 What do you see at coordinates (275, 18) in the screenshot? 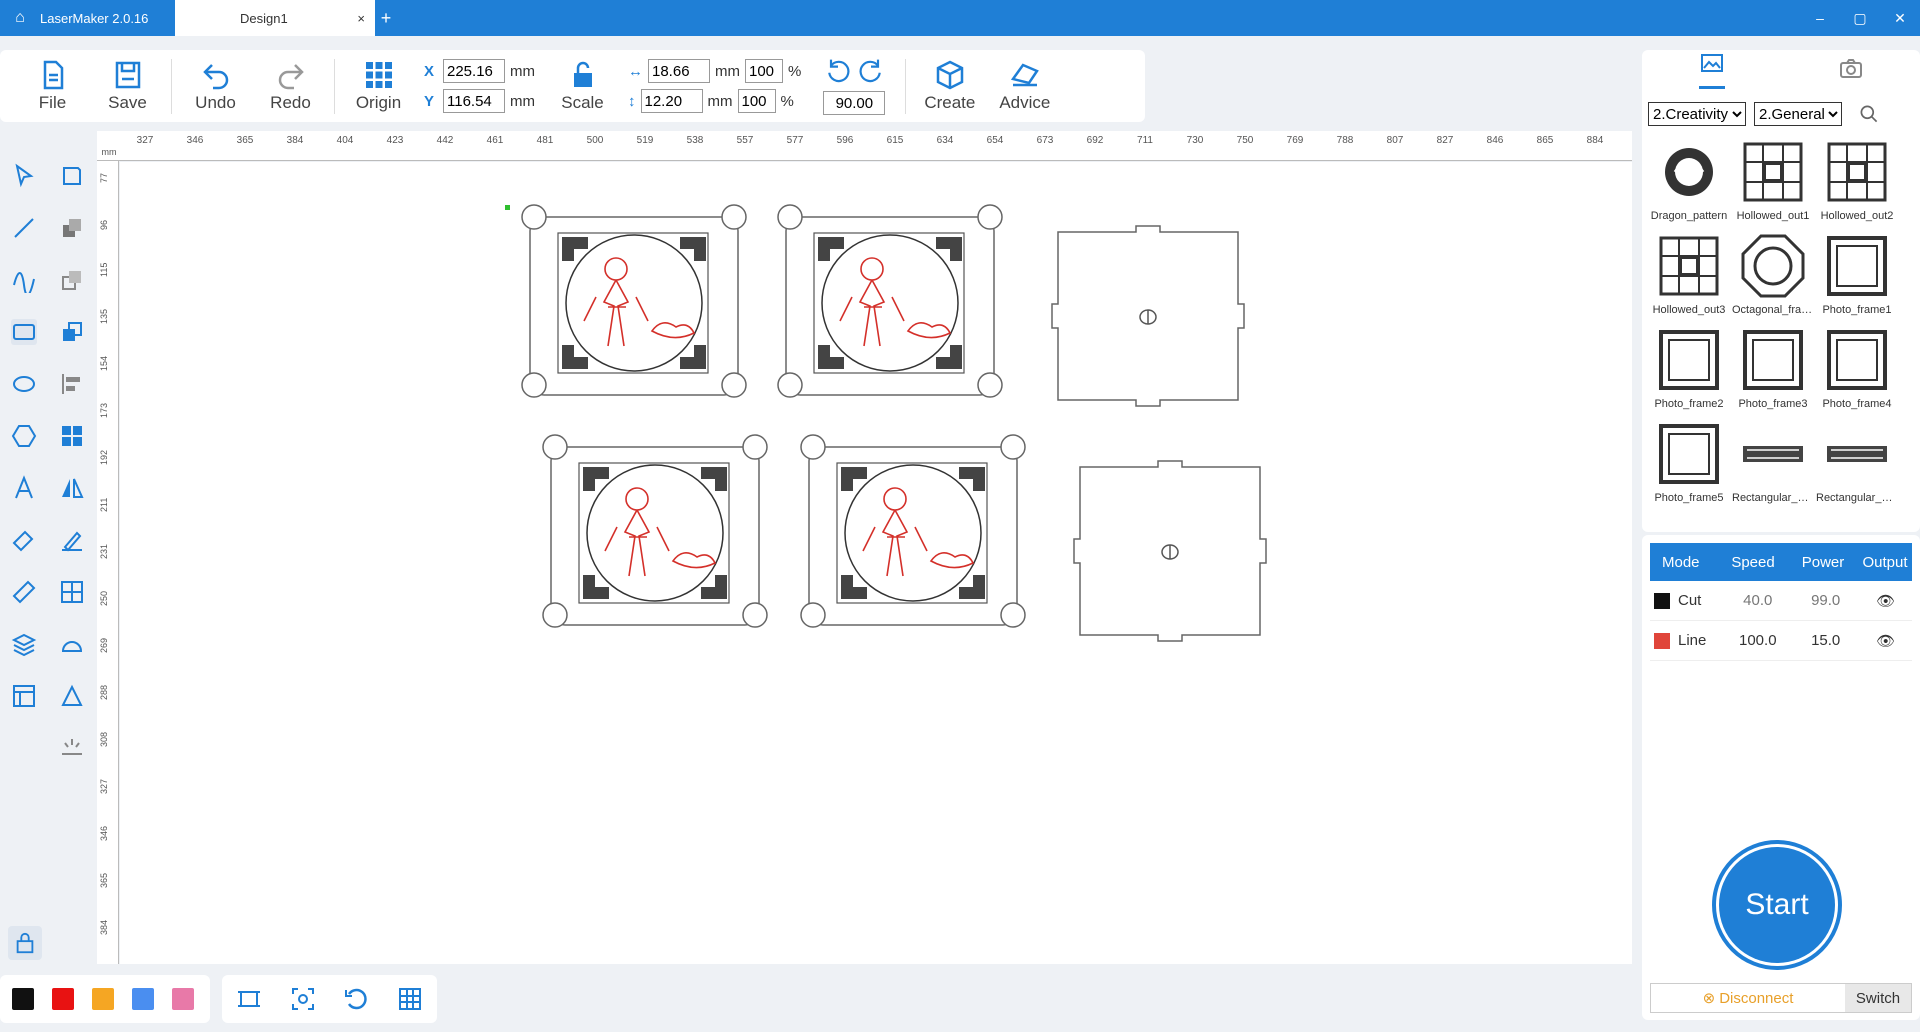
I see `tab-design1: Design1 ×` at bounding box center [275, 18].